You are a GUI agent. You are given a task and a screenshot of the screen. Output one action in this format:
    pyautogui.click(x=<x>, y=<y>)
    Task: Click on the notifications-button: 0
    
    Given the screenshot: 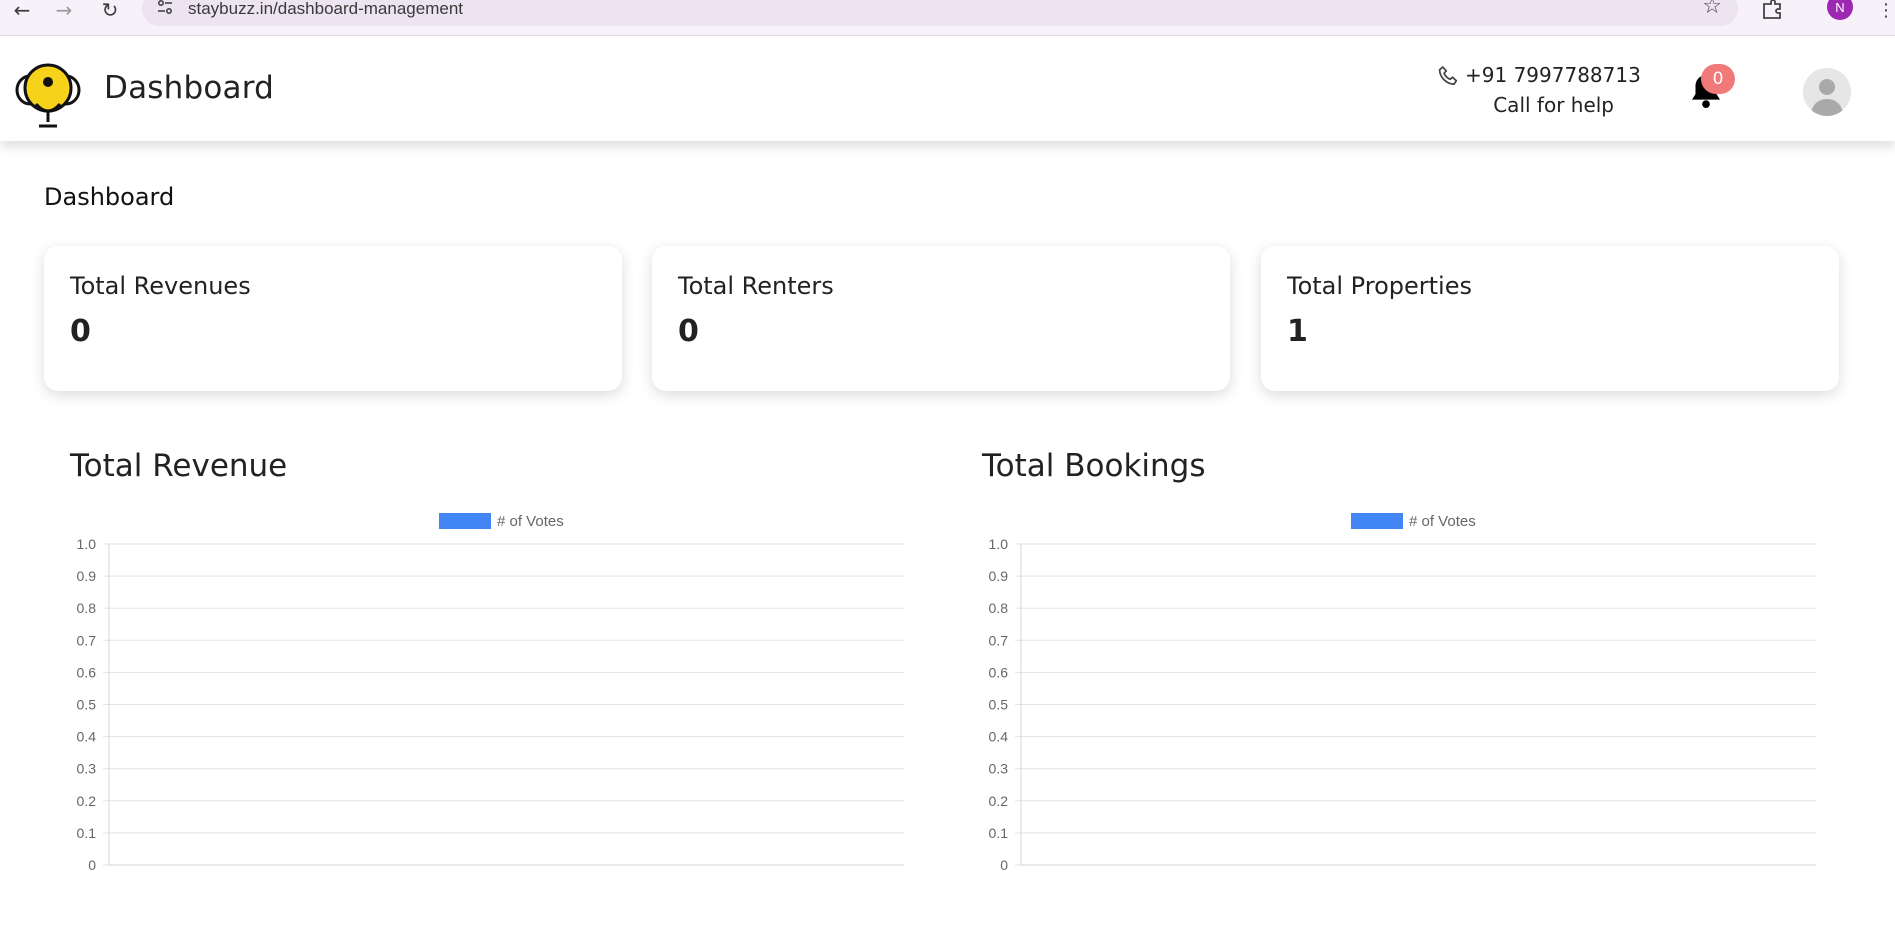 What is the action you would take?
    pyautogui.click(x=1710, y=90)
    